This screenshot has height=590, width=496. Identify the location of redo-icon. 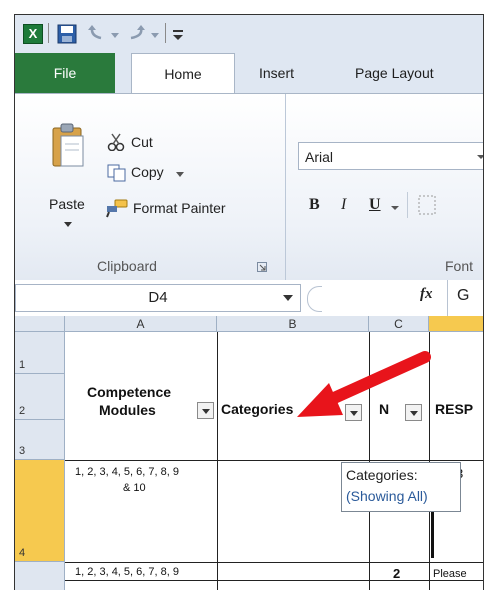
(144, 34).